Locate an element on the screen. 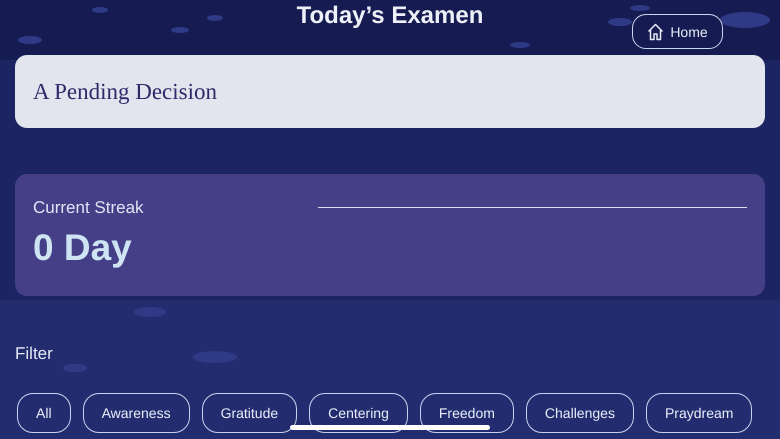 This screenshot has height=439, width=780. prompt-text: A Pending Decision is located at coordinates (125, 91).